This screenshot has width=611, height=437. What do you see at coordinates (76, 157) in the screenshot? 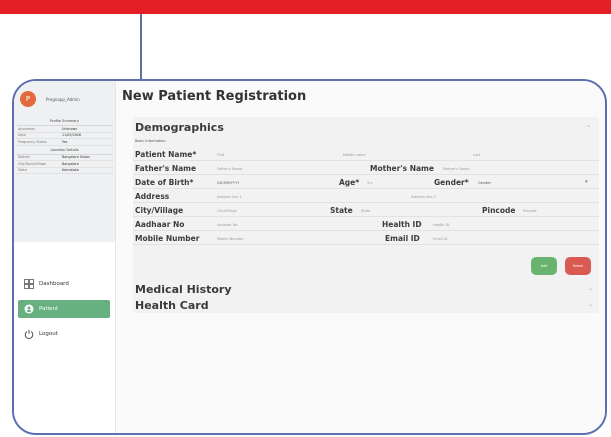
I see `location-value: Bangalore Urban` at bounding box center [76, 157].